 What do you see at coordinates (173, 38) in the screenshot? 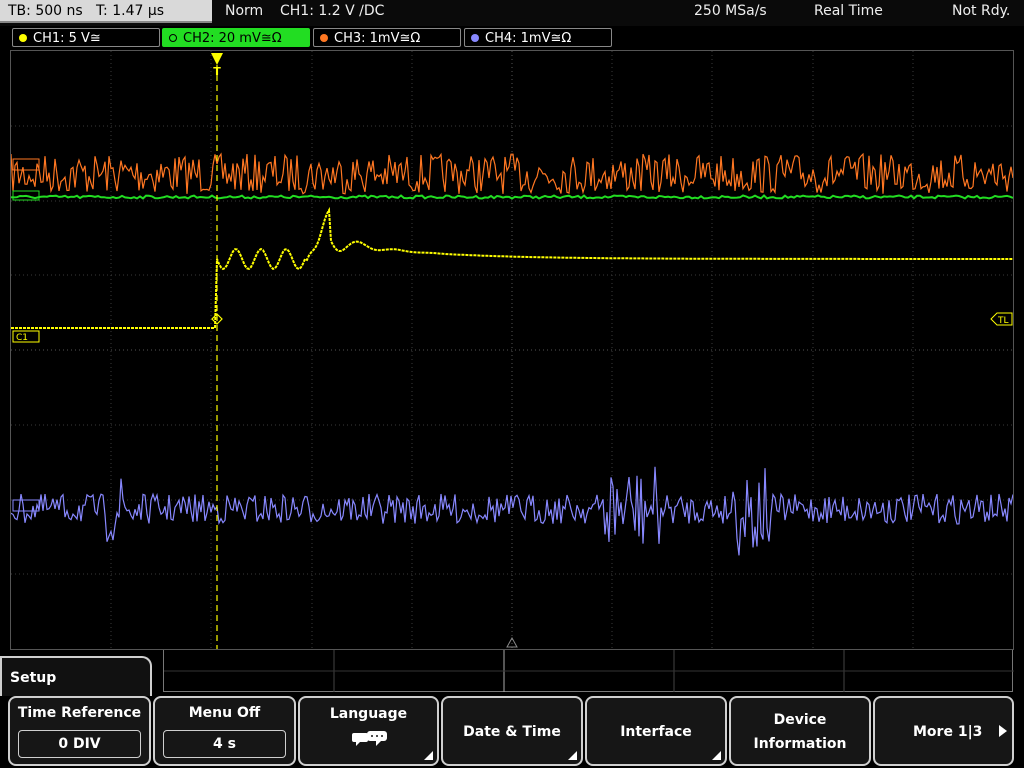
I see `channel-2-dot` at bounding box center [173, 38].